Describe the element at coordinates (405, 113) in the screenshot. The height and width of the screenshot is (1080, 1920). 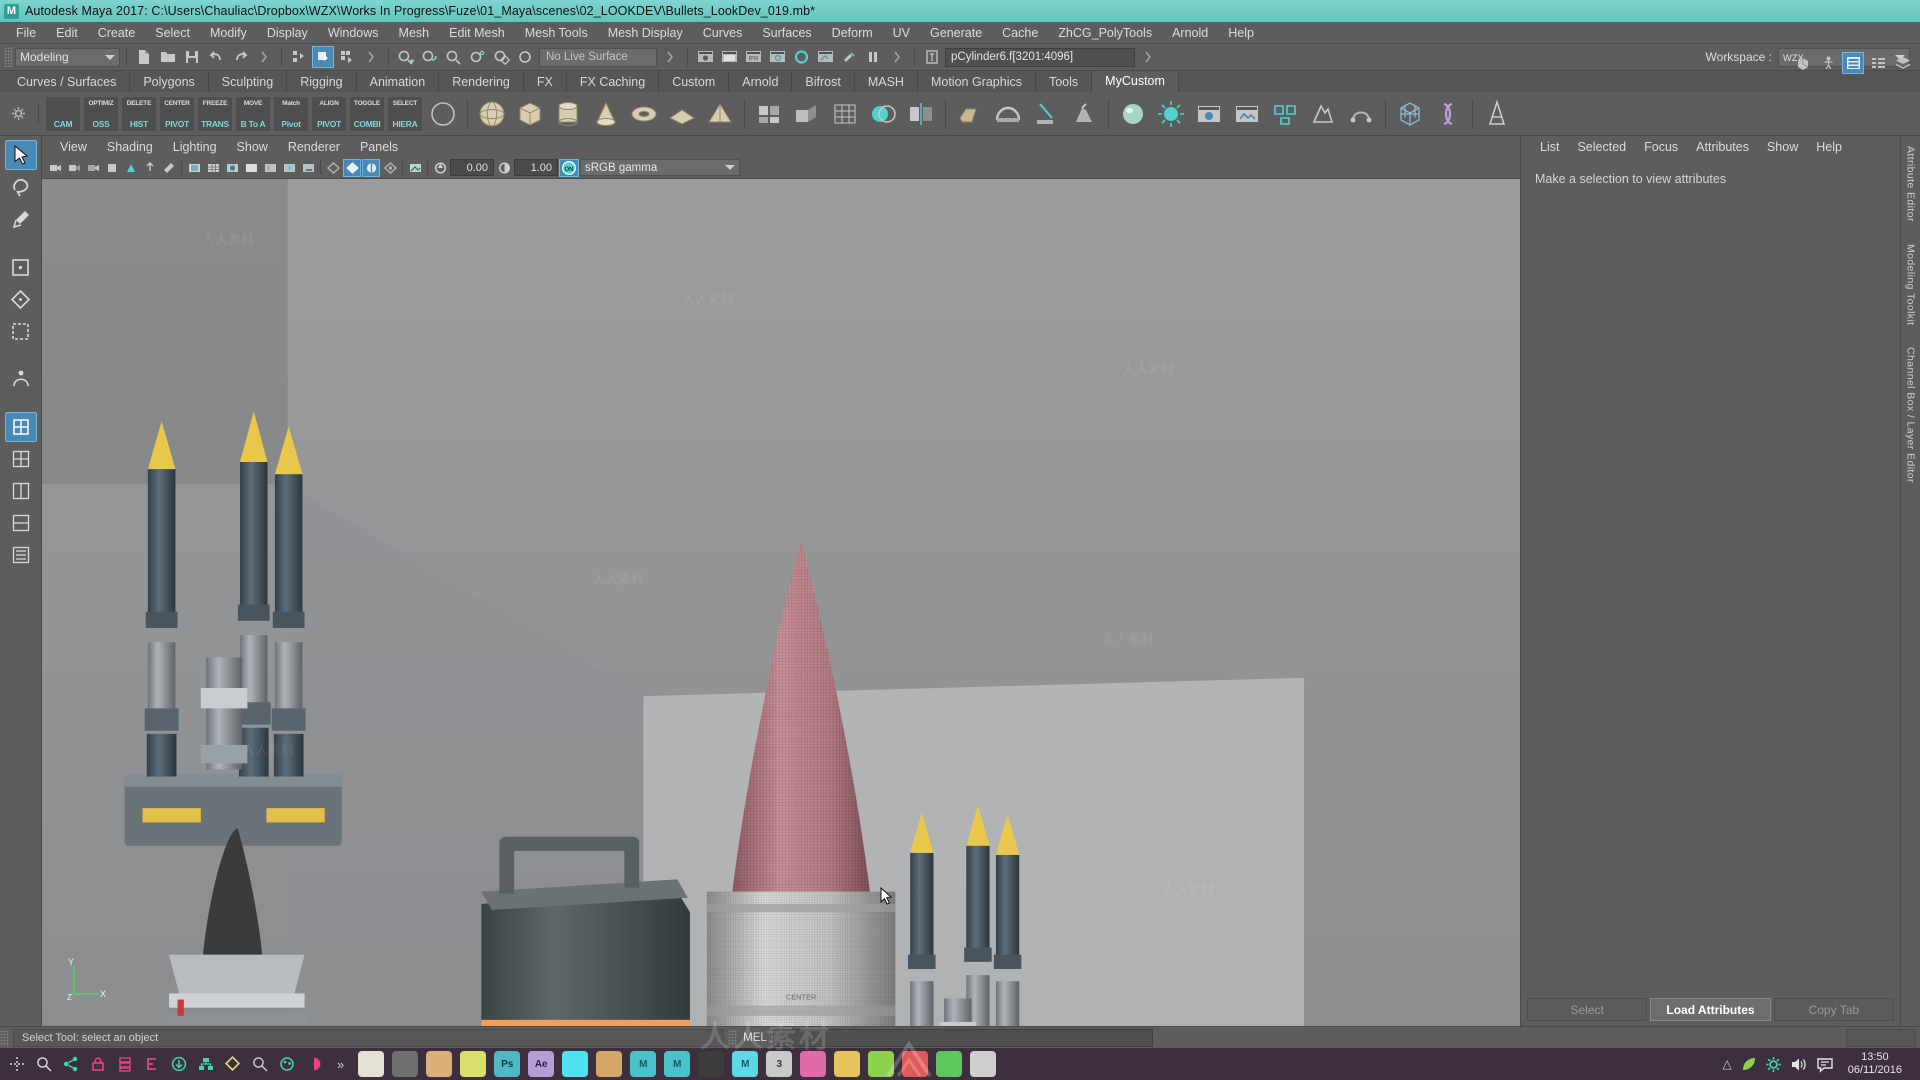
I see `shelf-button-select-hierarchy-icon: SELECT HIERA` at that location.